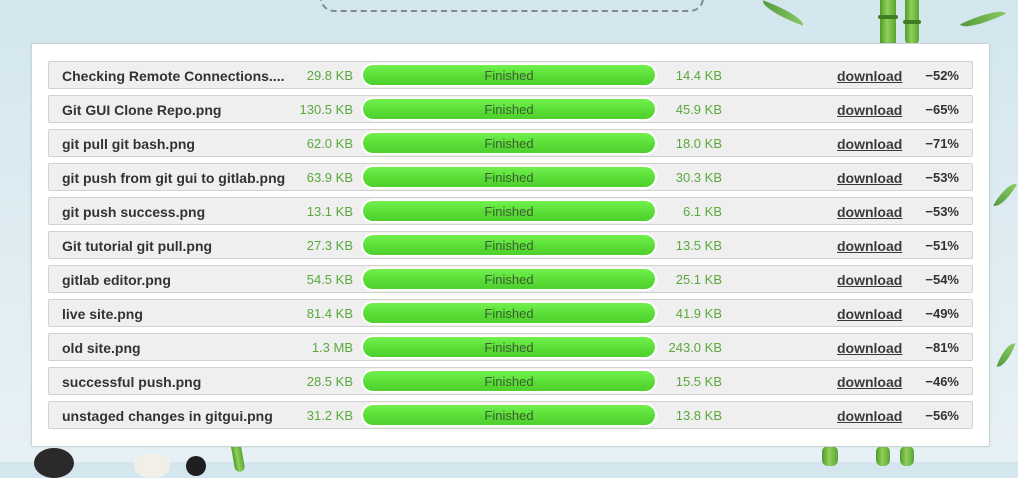  I want to click on original-size: 31.2 KB, so click(329, 415).